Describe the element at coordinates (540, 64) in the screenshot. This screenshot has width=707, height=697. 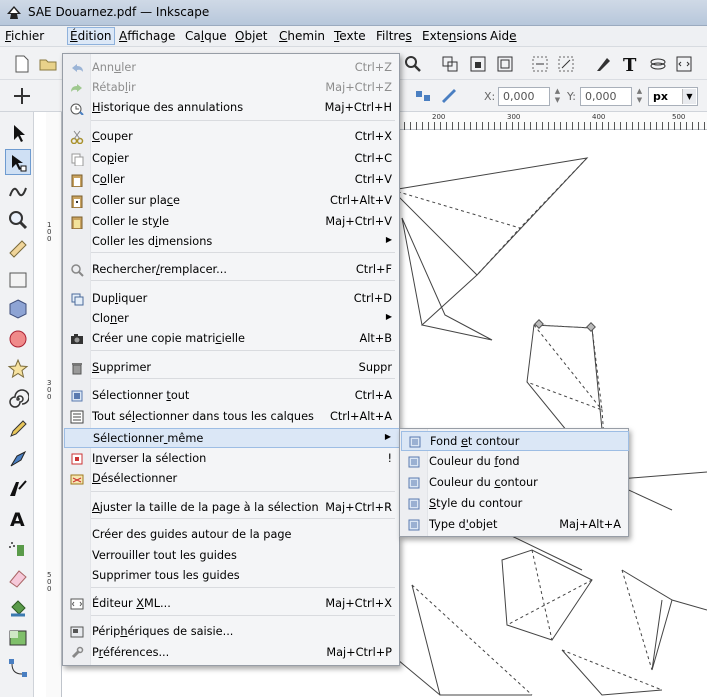
I see `align-icon` at that location.